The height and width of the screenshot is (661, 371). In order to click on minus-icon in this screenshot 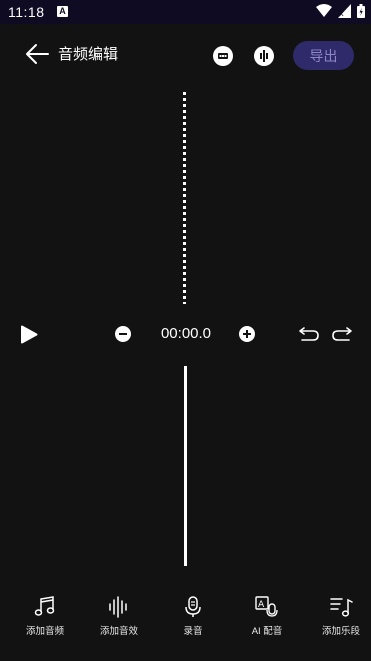, I will do `click(123, 334)`.